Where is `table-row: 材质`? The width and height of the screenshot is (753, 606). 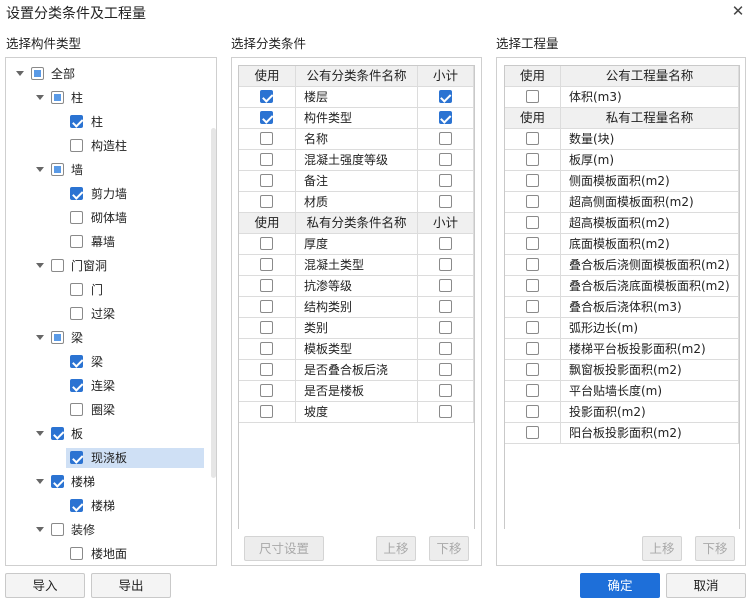 table-row: 材质 is located at coordinates (356, 202).